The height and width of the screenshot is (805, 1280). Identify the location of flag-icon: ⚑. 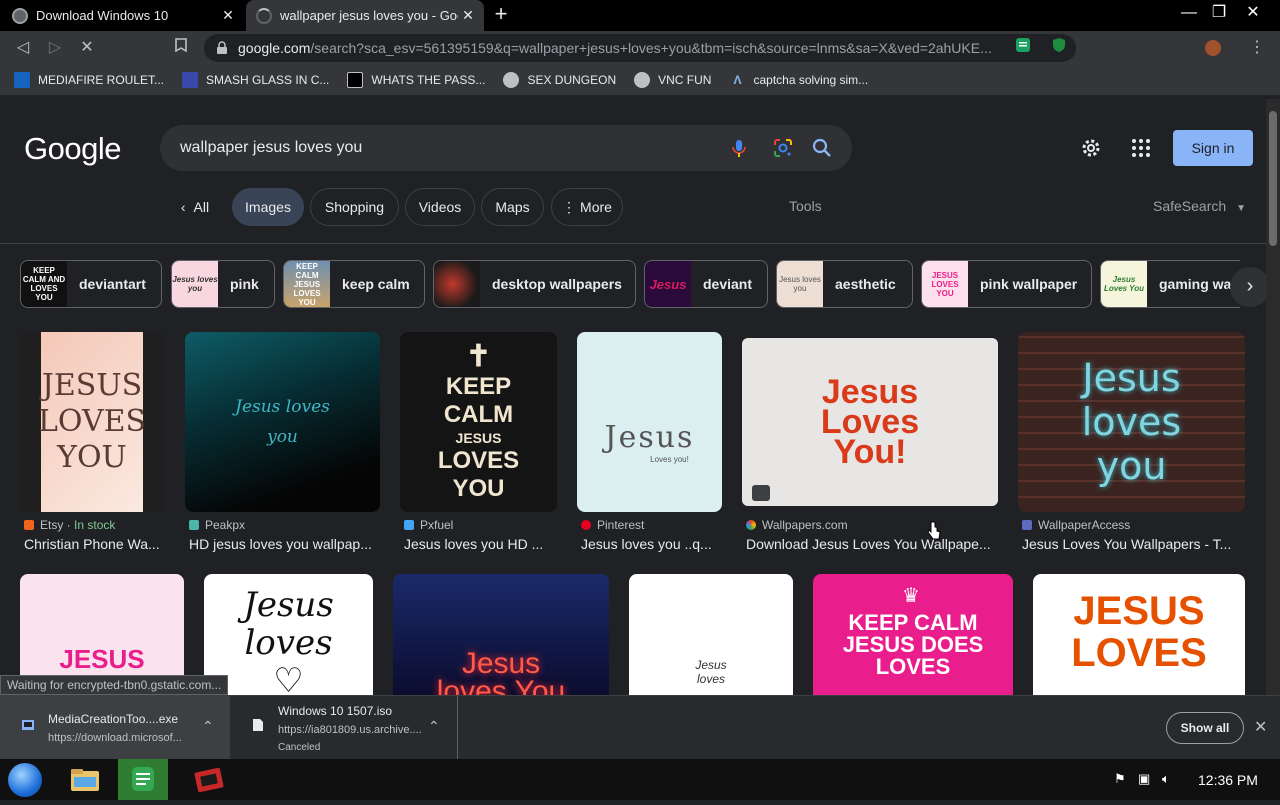
(1120, 779).